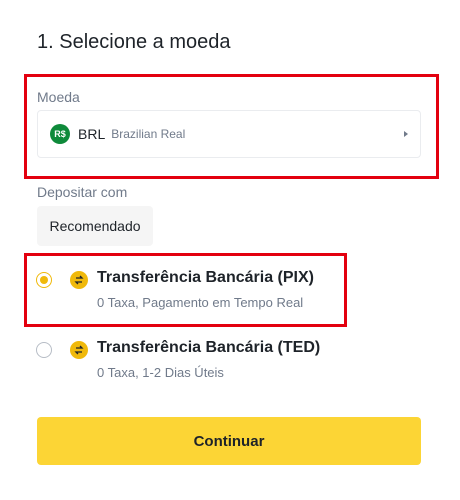 This screenshot has width=460, height=500. Describe the element at coordinates (229, 441) in the screenshot. I see `continue-button: Continuar` at that location.